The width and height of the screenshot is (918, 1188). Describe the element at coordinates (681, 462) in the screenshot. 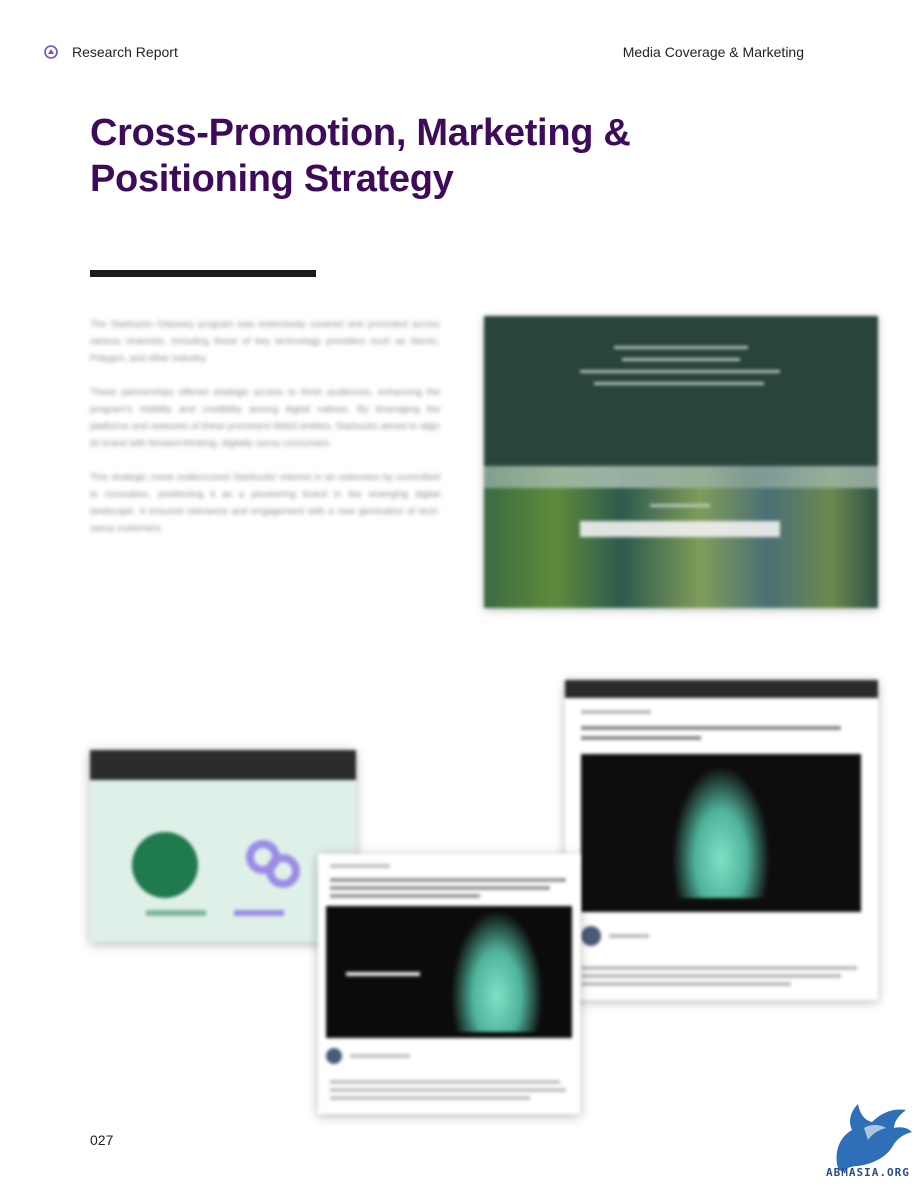

I see `odyssey-banner-image` at that location.